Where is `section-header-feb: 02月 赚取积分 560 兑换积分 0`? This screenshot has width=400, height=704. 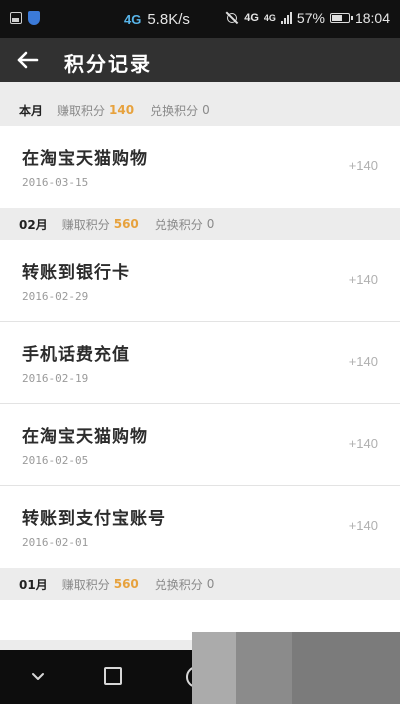
section-header-feb: 02月 赚取积分 560 兑换积分 0 is located at coordinates (200, 224).